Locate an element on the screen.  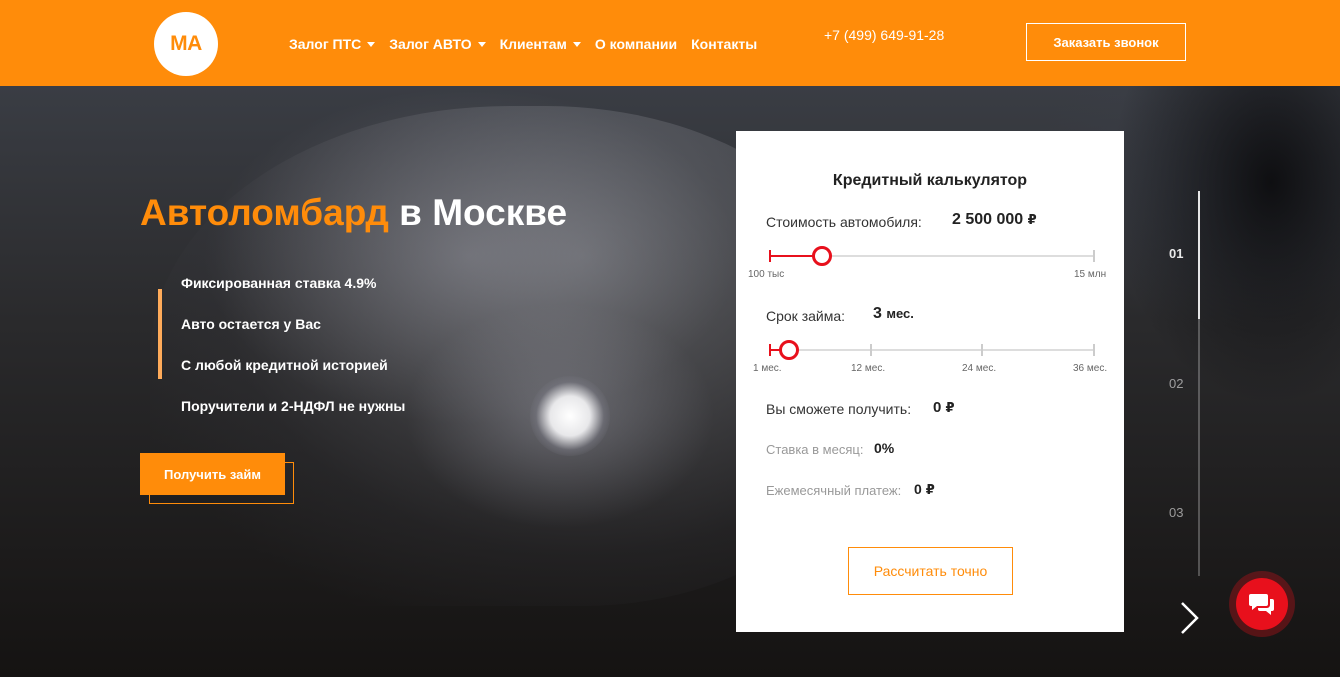
term-scale-label: 1 мес. is located at coordinates (767, 368).